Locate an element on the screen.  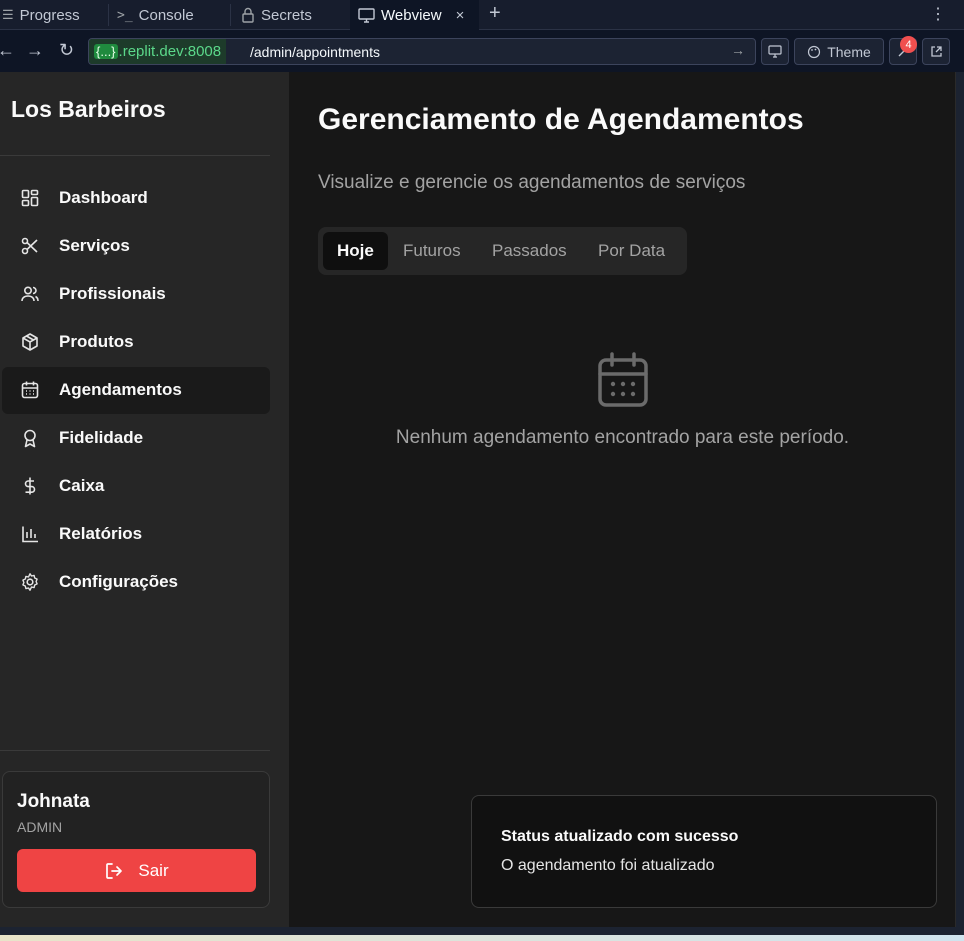
user-card: Johnata ADMIN Sair is located at coordinates (136, 839).